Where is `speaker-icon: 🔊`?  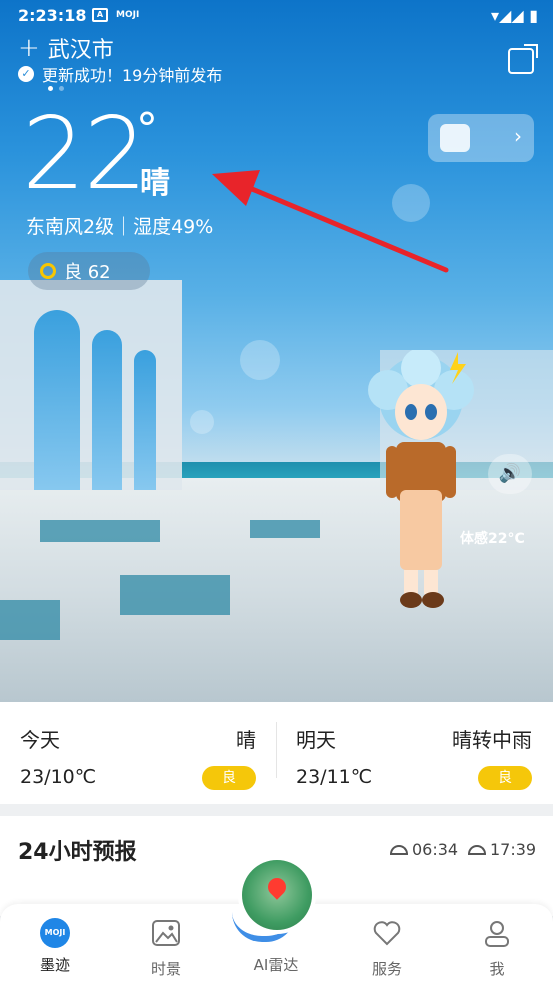 speaker-icon: 🔊 is located at coordinates (510, 474).